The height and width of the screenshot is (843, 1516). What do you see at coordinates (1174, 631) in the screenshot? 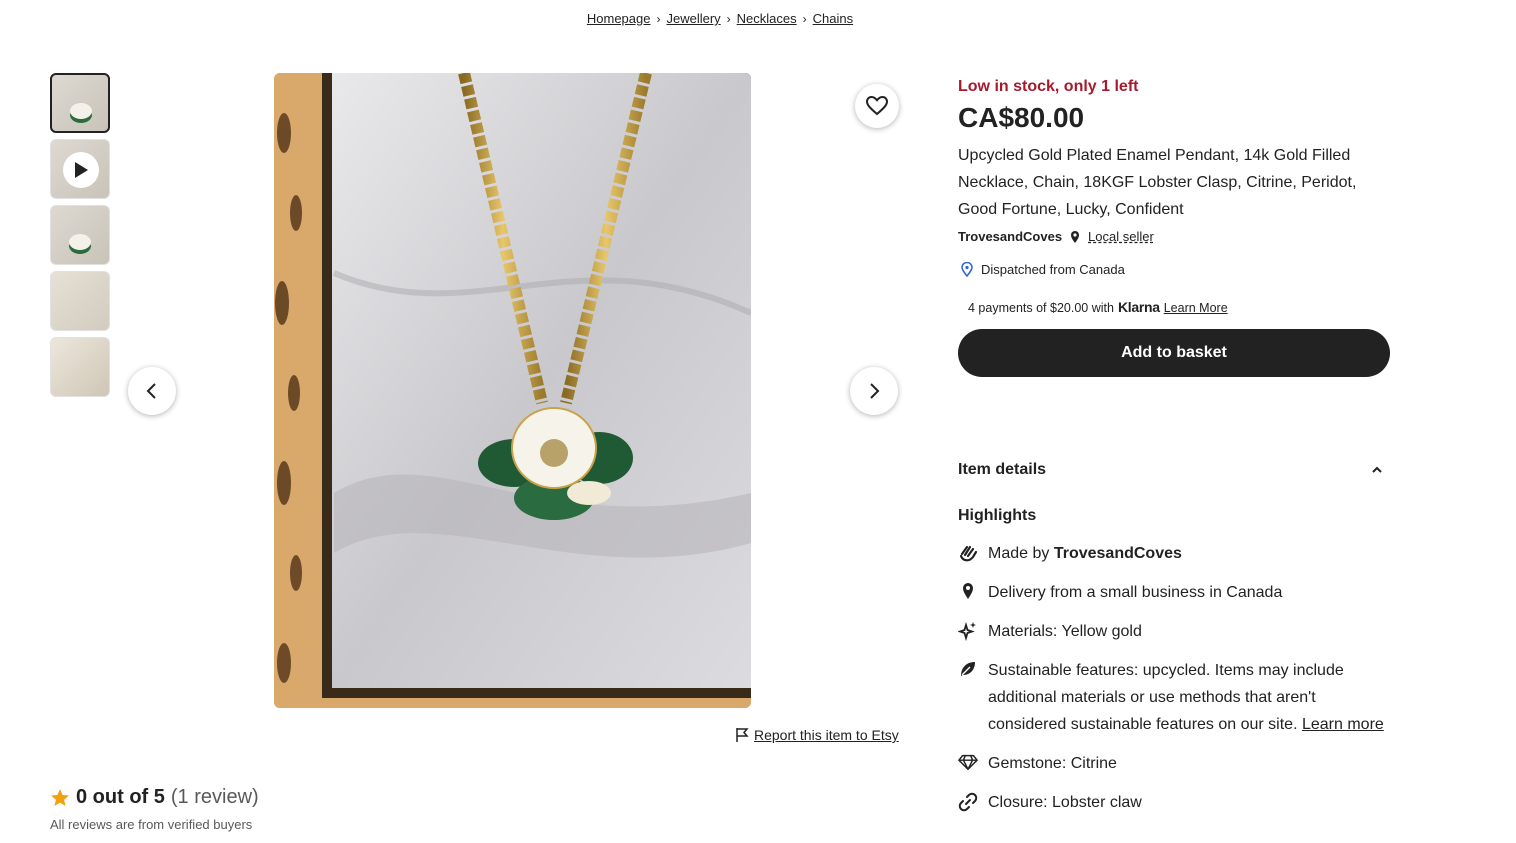
I see `highlight-materials: Materials: Yellow gold` at bounding box center [1174, 631].